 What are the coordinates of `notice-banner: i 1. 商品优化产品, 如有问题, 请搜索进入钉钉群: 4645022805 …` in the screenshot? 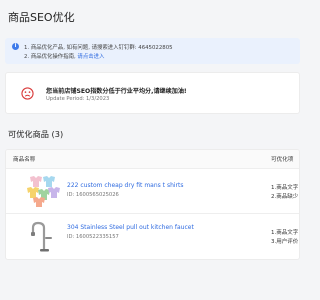 It's located at (152, 51).